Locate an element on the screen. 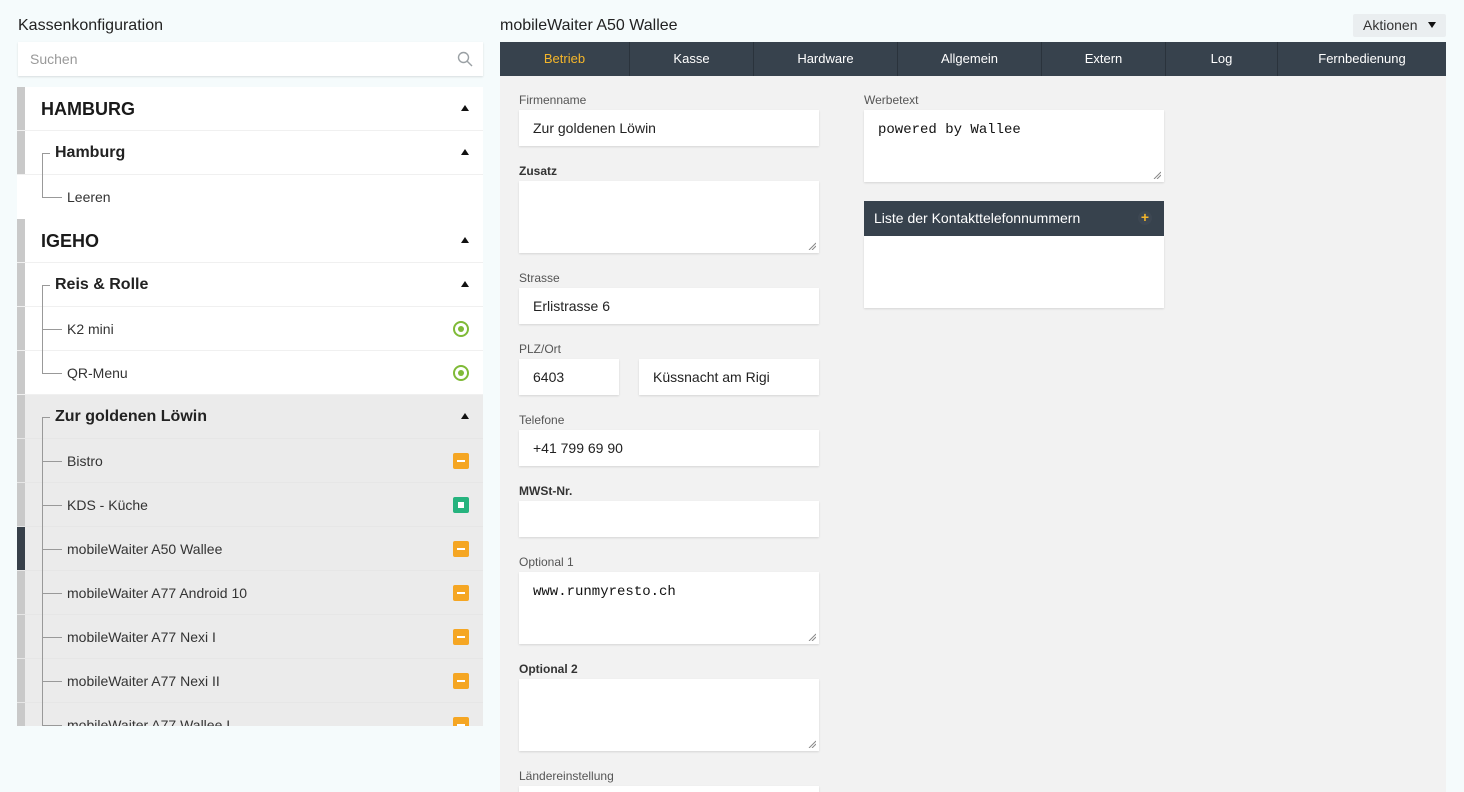 The width and height of the screenshot is (1464, 792). tree-item-mobilewaiter-a50-wallee: mobileWaiter A50 Wallee is located at coordinates (250, 549).